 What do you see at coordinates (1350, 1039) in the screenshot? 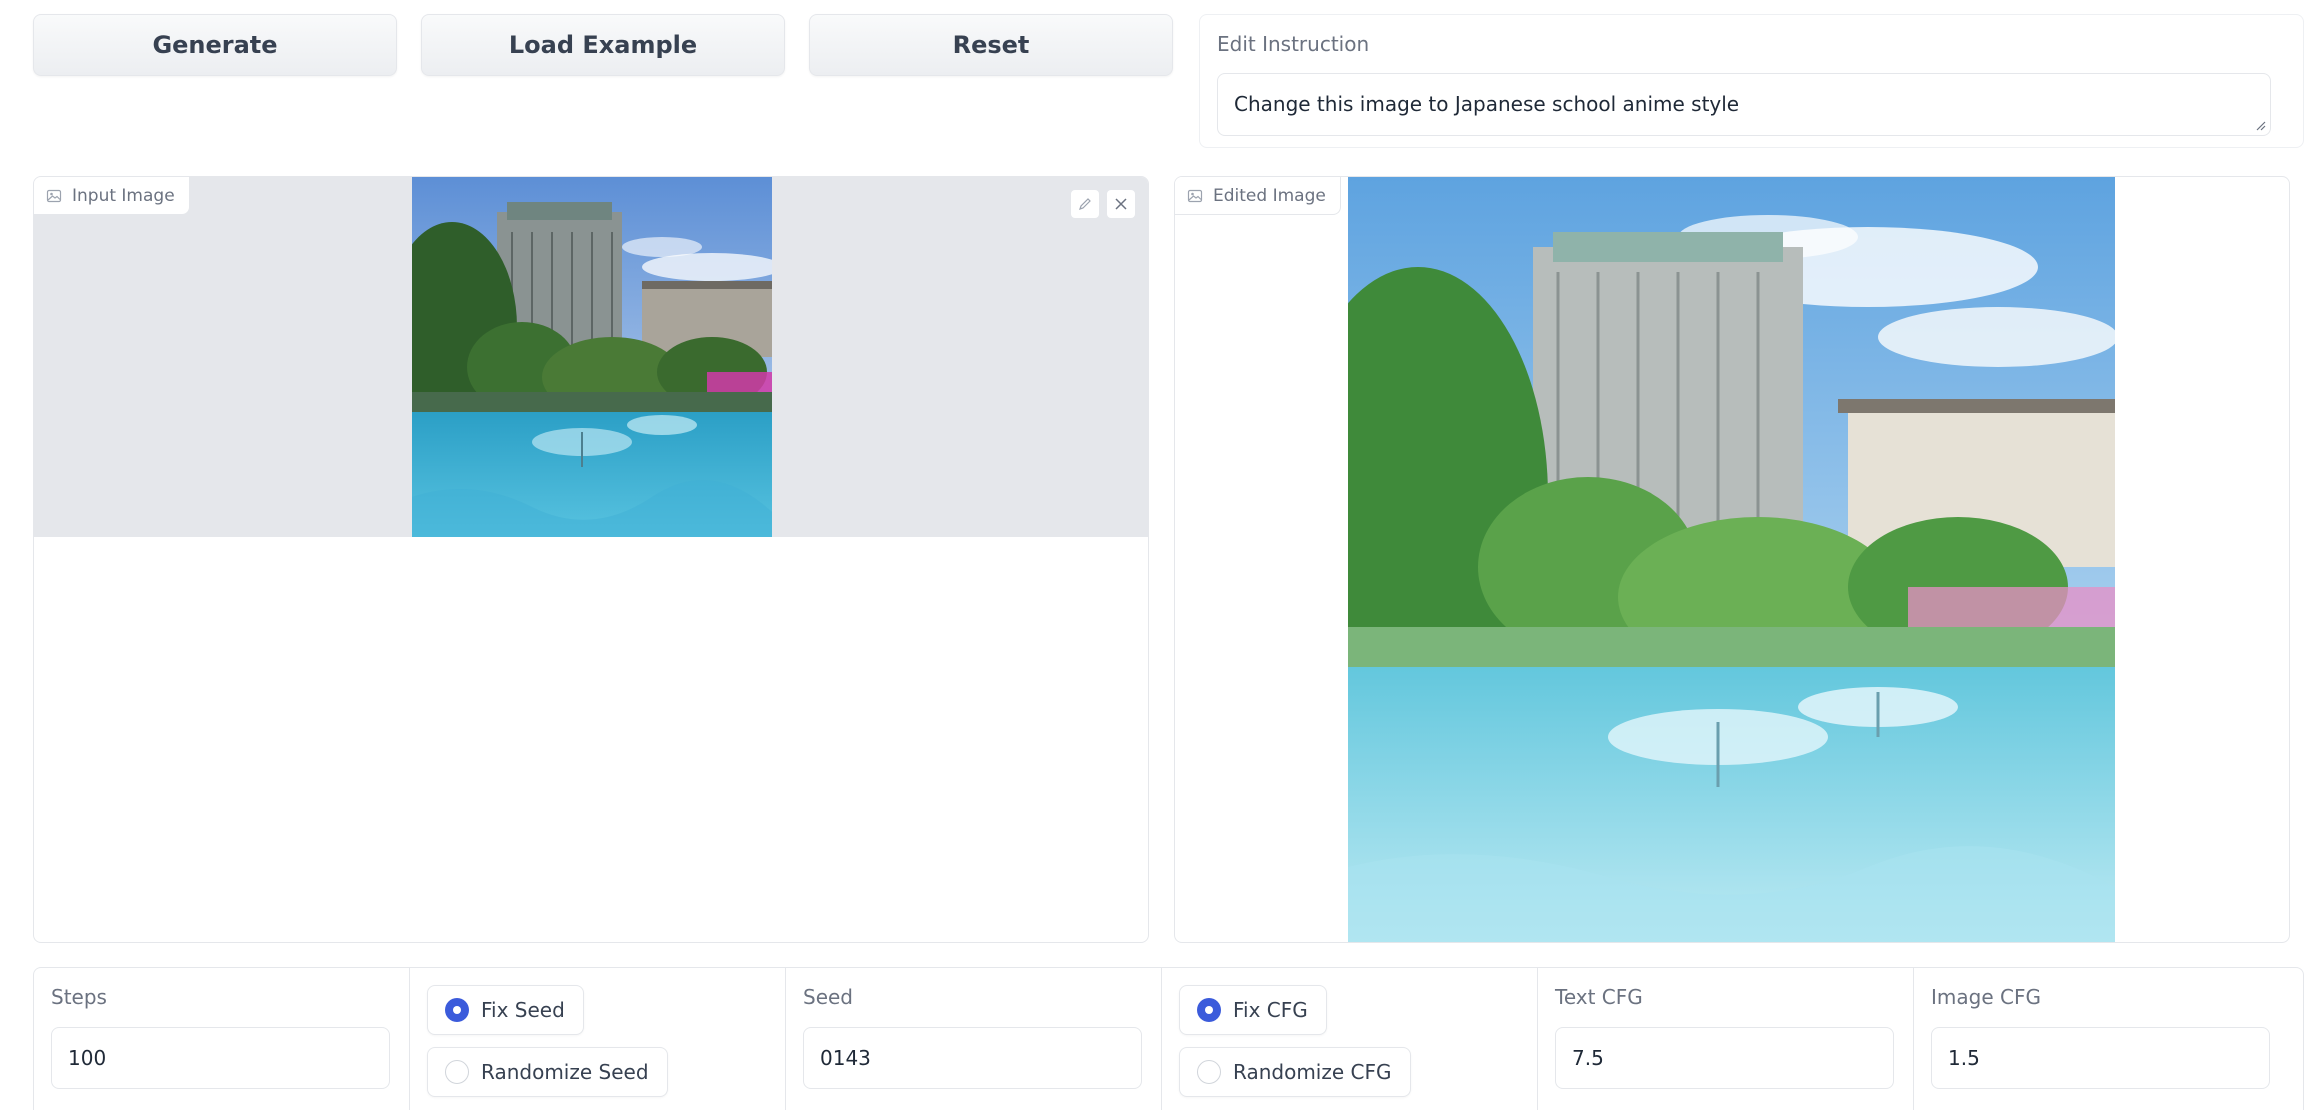
I see `cfg-mode-control: Fix CFG Randomize CFG` at bounding box center [1350, 1039].